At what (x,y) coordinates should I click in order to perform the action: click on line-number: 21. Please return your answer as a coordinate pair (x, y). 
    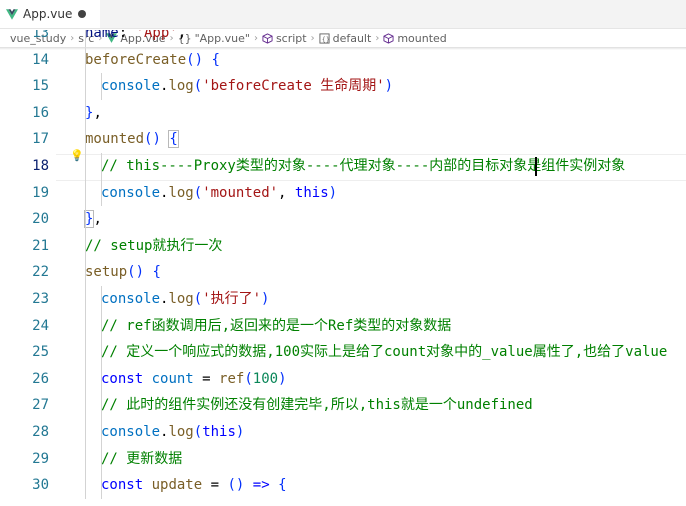
    Looking at the image, I should click on (40, 245).